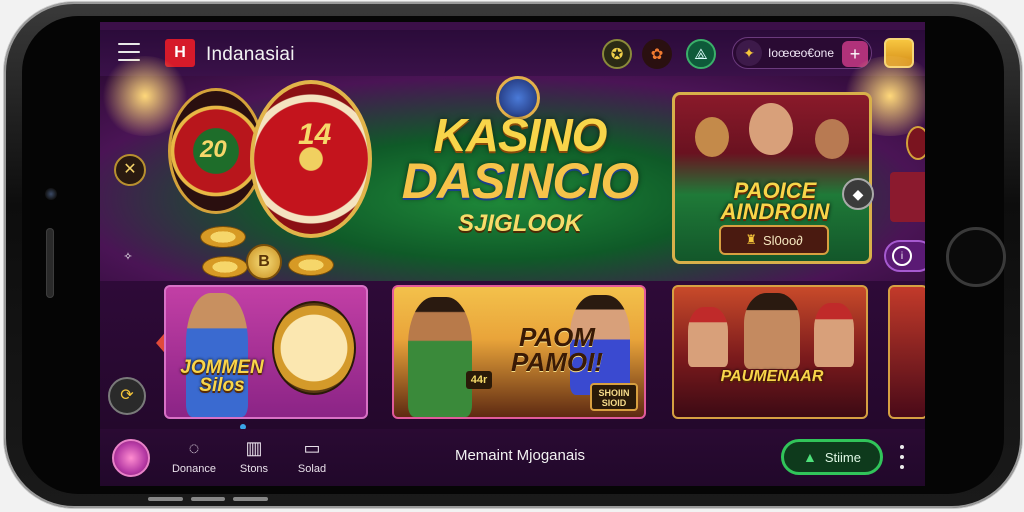 The height and width of the screenshot is (512, 1024). Describe the element at coordinates (858, 194) in the screenshot. I see `diamond-icon: ◆` at that location.